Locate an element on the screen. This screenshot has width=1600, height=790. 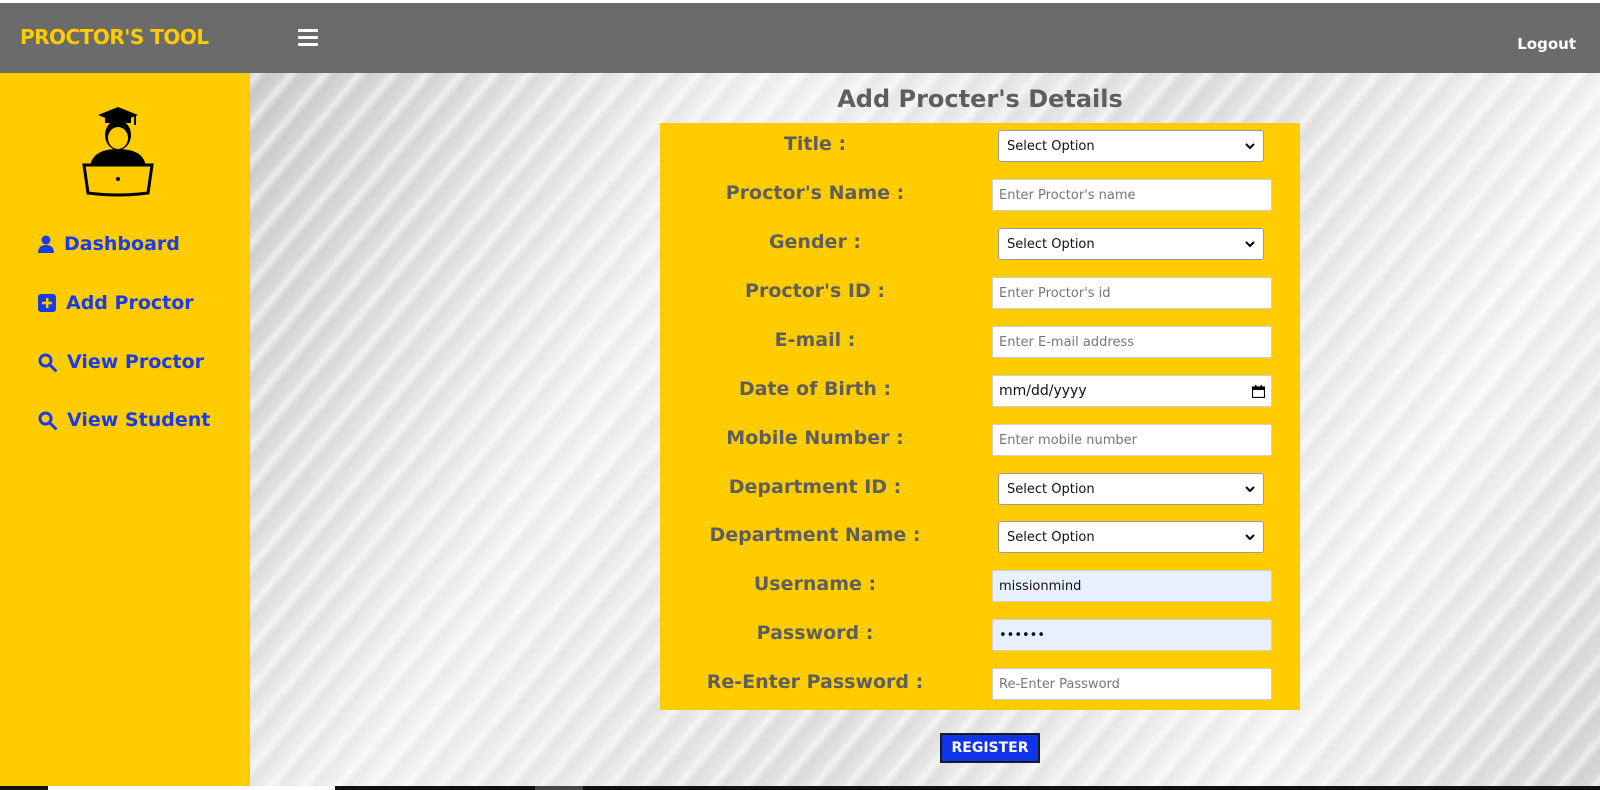
sidebar-item-view-proctor: View Proctor is located at coordinates (121, 362).